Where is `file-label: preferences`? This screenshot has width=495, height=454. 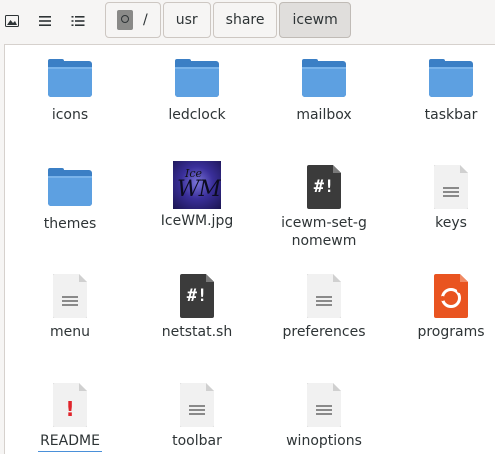 file-label: preferences is located at coordinates (324, 332).